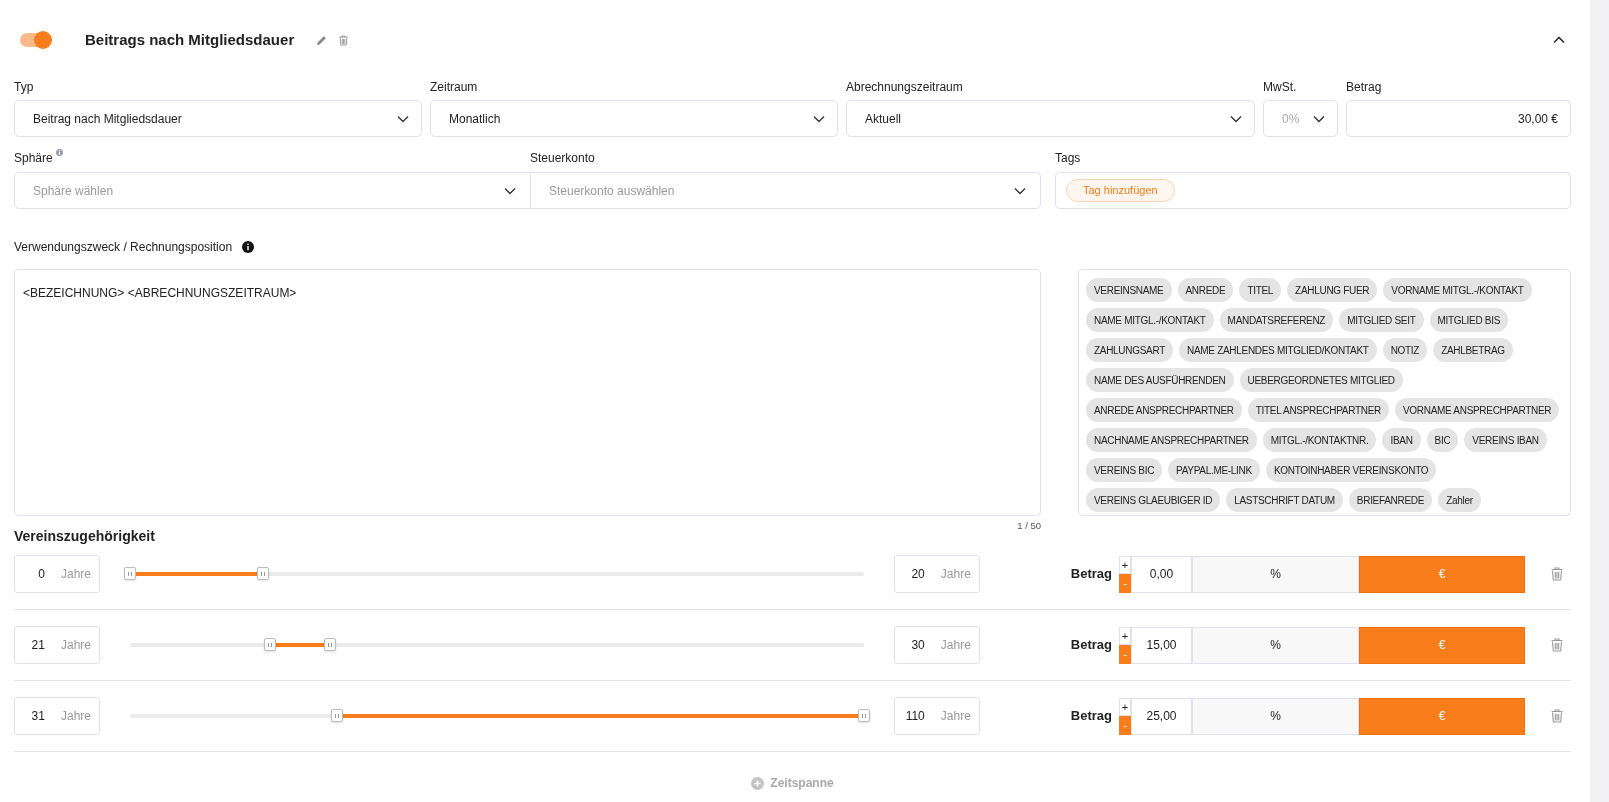 Image resolution: width=1609 pixels, height=802 pixels. I want to click on field-label: MwSt., so click(1280, 88).